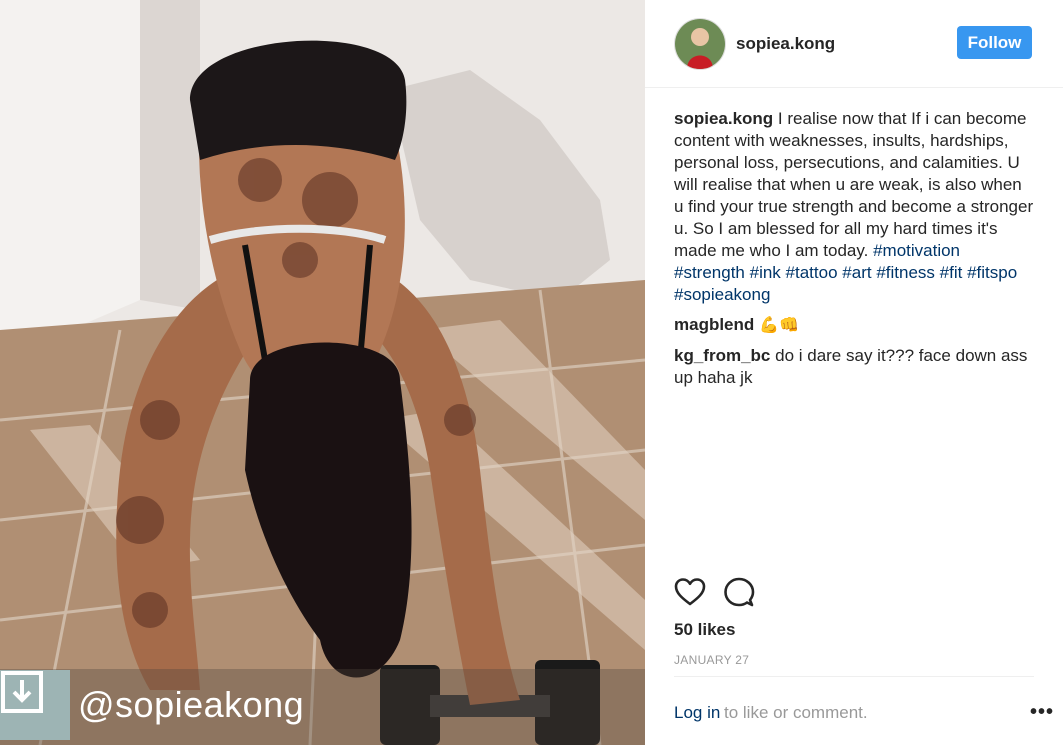 The height and width of the screenshot is (746, 1063). I want to click on hashtag-sopieakong: #sopieakong, so click(722, 294).